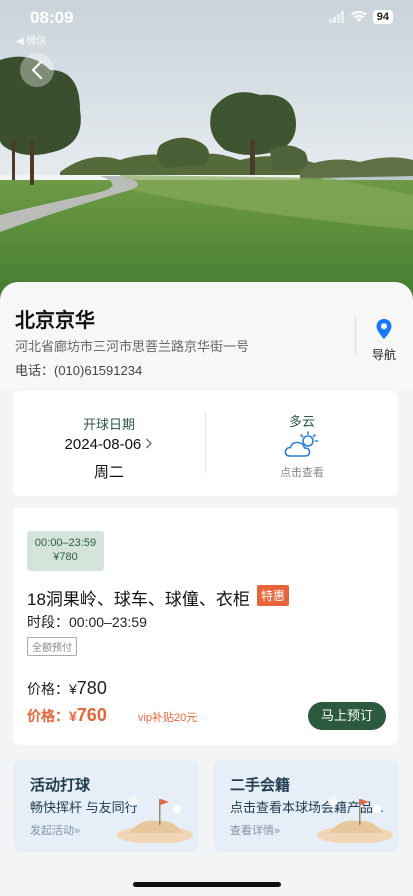  Describe the element at coordinates (255, 830) in the screenshot. I see `promo-link: 查看详情»` at that location.